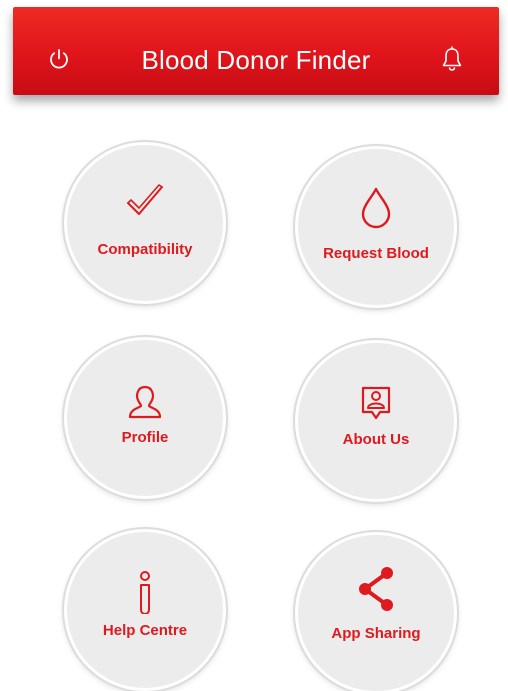 The height and width of the screenshot is (691, 508). I want to click on person-icon, so click(145, 402).